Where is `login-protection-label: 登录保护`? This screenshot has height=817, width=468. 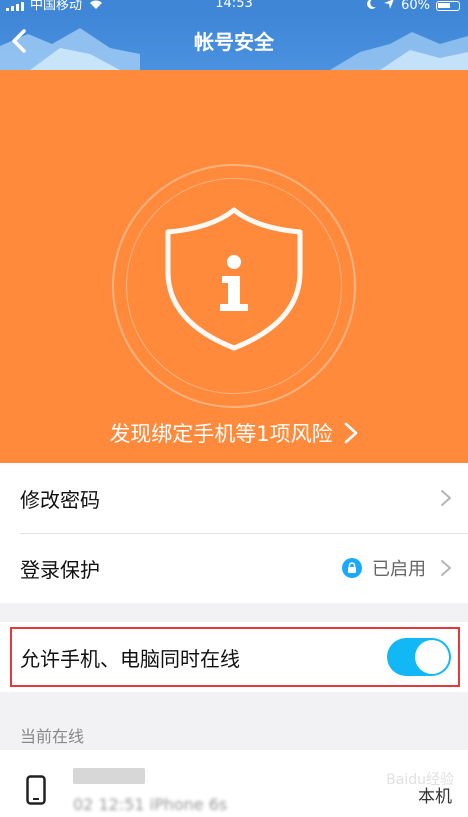
login-protection-label: 登录保护 is located at coordinates (60, 569).